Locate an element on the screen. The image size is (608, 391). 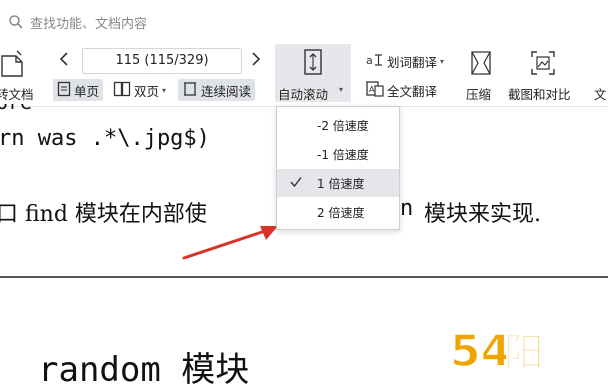
page-divider is located at coordinates (304, 277).